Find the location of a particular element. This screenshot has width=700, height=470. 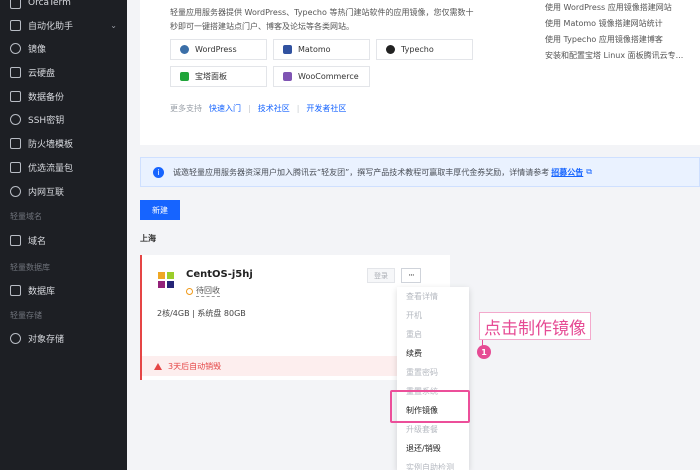

sidebar-item-orcaterm: OrcaTerm is located at coordinates (63, 7).